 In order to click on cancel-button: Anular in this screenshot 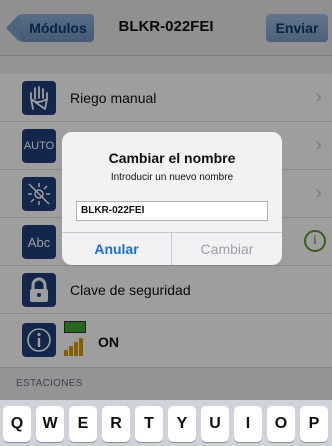, I will do `click(117, 249)`.